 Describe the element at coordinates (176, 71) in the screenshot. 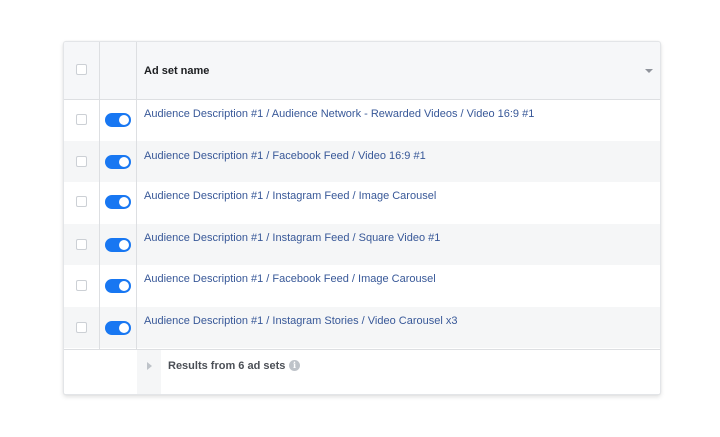

I see `column-header-ad-set-name: Ad set name` at that location.